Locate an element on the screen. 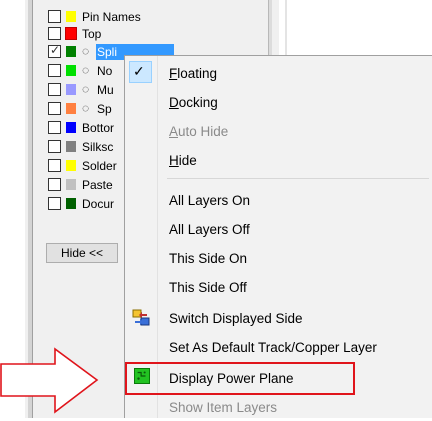  layer-label: Spli is located at coordinates (107, 52).